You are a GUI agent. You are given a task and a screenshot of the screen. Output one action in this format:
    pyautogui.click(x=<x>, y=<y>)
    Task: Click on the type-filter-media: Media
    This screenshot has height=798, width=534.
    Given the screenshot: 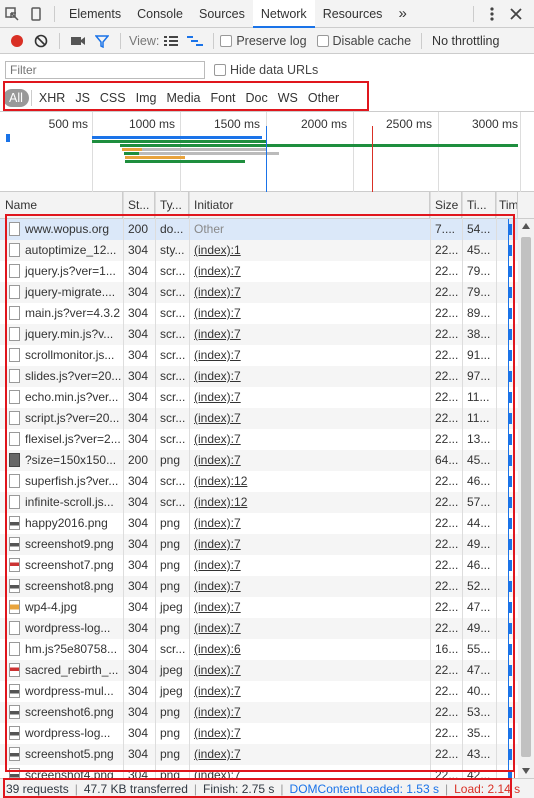 What is the action you would take?
    pyautogui.click(x=183, y=98)
    